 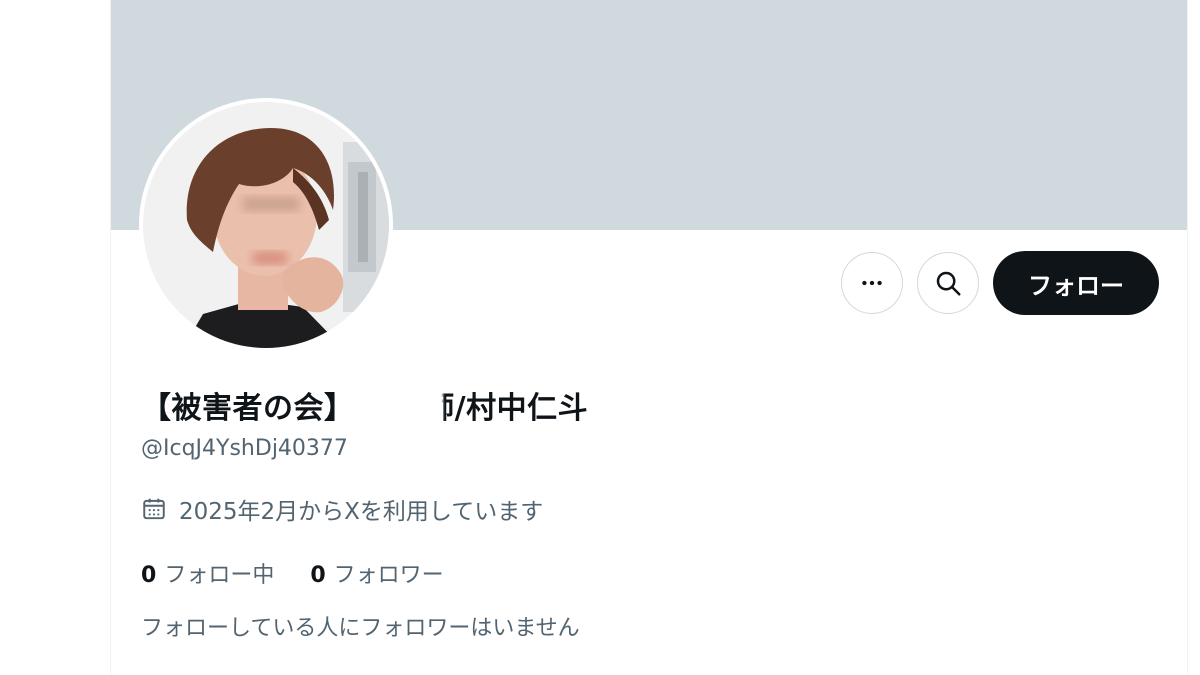 What do you see at coordinates (154, 509) in the screenshot?
I see `calendar-icon` at bounding box center [154, 509].